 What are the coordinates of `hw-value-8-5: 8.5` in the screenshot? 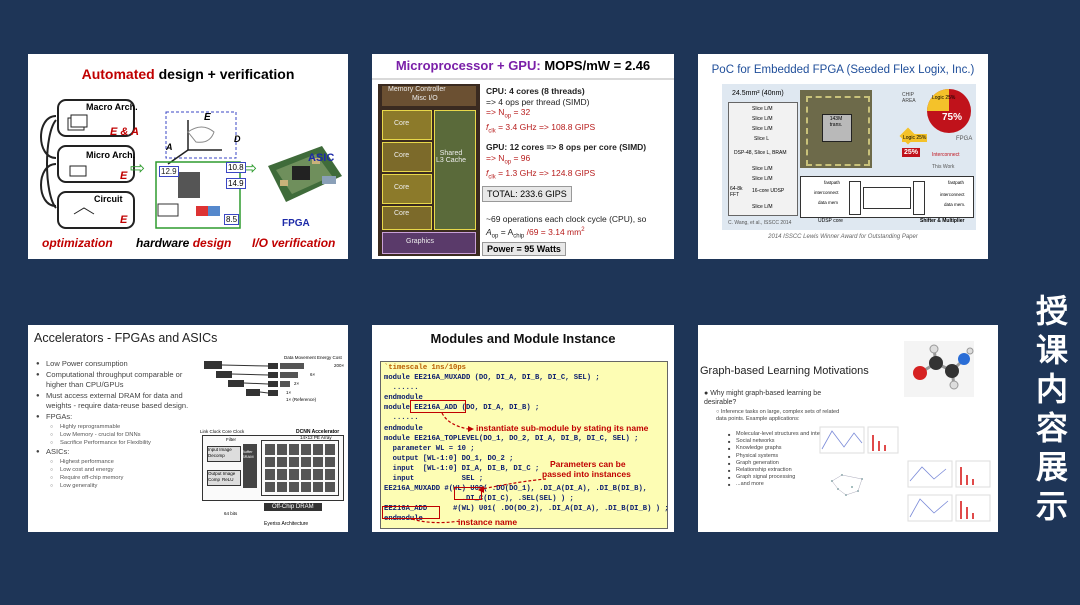 It's located at (232, 219).